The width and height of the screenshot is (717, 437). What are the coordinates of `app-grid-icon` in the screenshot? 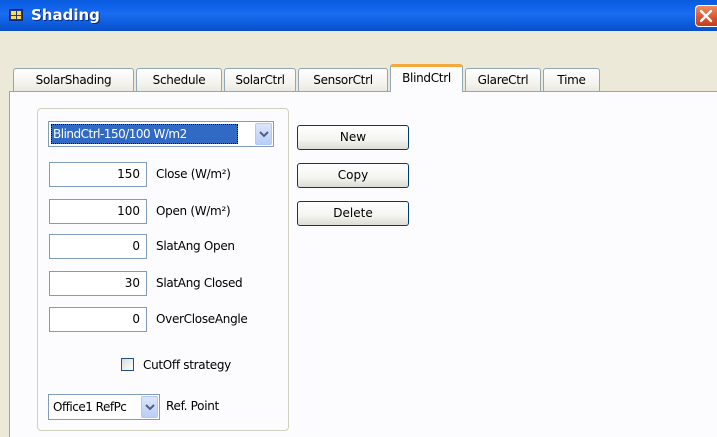 It's located at (16, 15).